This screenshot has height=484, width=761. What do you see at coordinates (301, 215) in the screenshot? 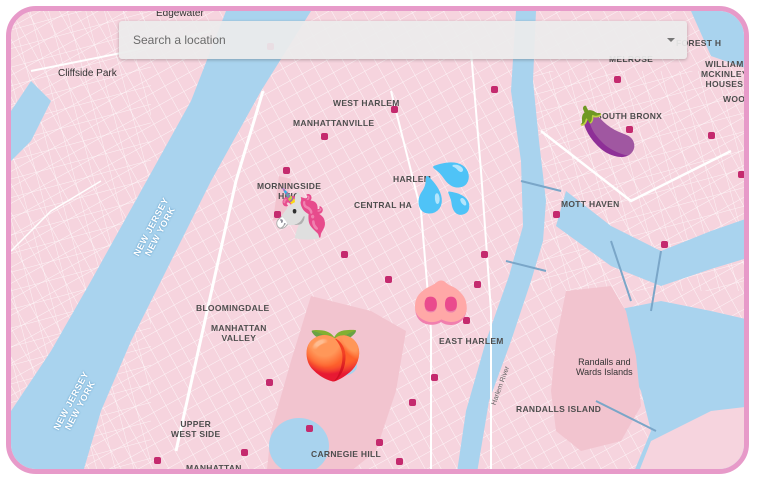
I see `unicorn-marker: 🦄` at bounding box center [301, 215].